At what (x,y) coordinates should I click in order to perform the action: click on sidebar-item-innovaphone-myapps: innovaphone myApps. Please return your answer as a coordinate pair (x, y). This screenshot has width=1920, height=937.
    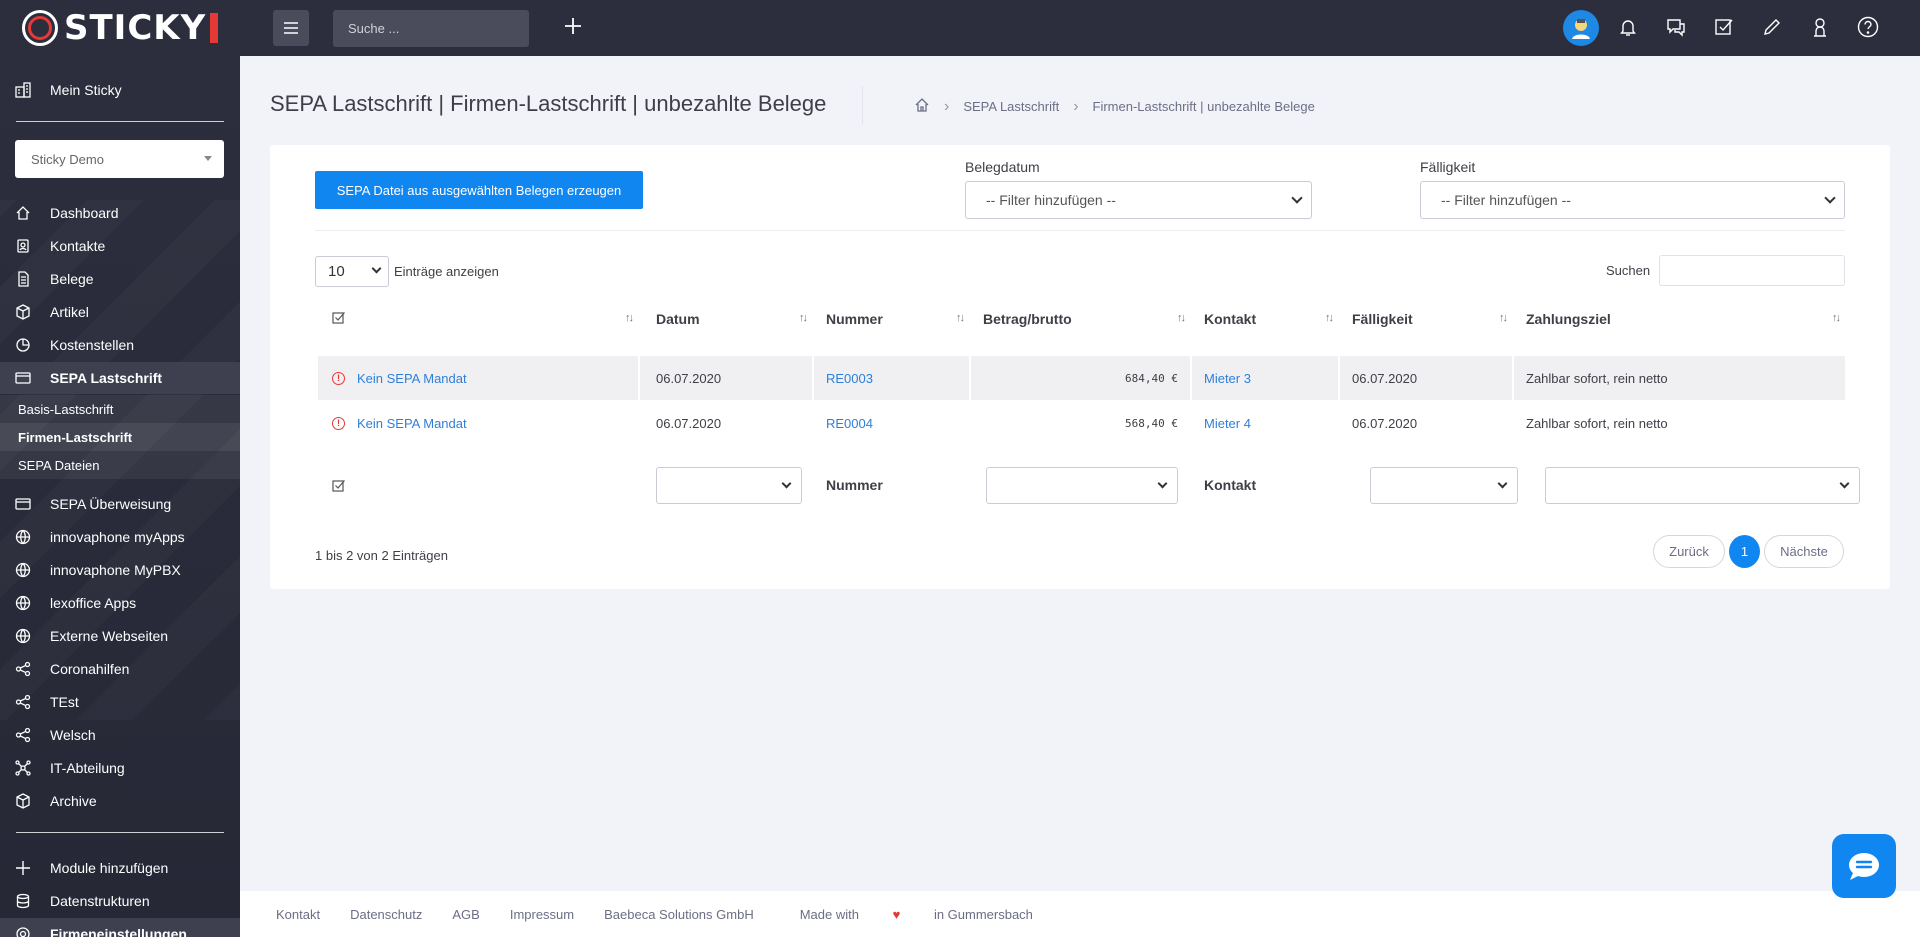
    Looking at the image, I should click on (120, 537).